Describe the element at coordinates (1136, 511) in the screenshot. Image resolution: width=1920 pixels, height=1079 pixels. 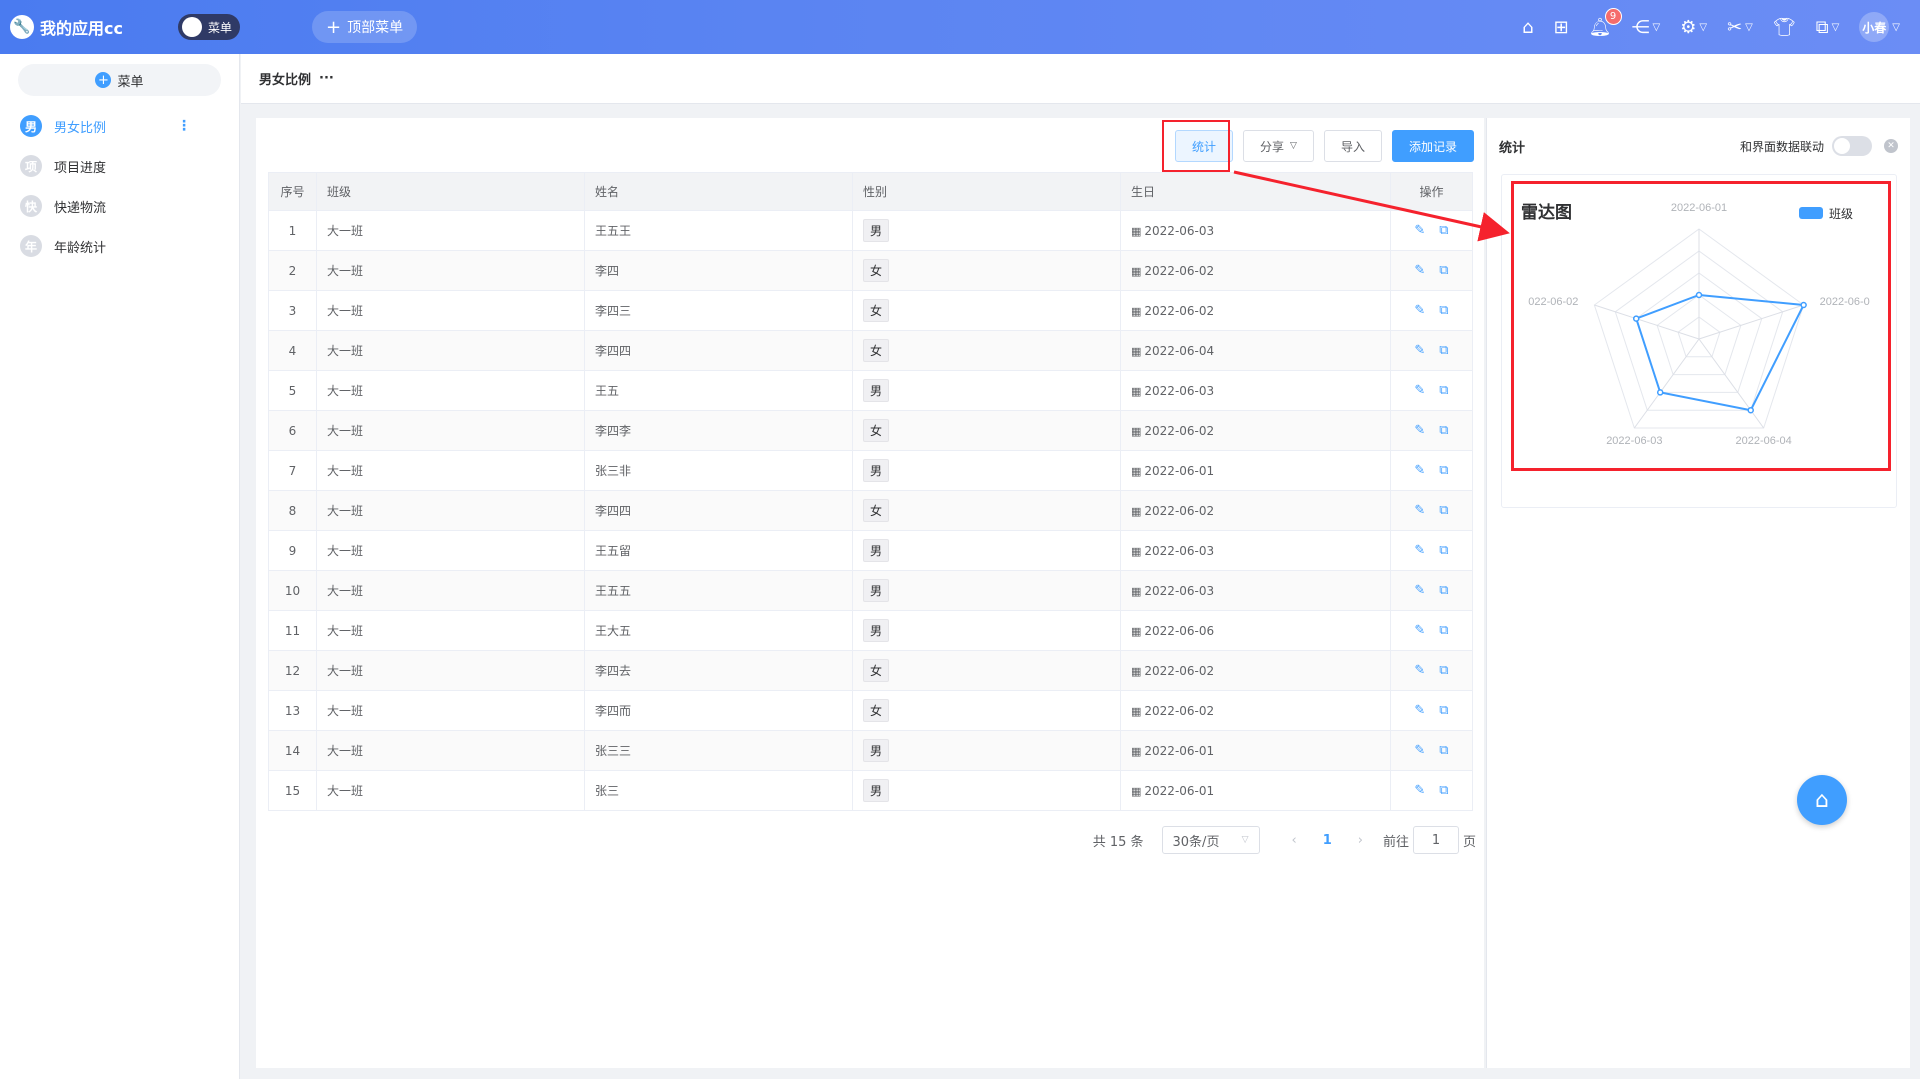
I see `calendar-icon: ▦` at that location.